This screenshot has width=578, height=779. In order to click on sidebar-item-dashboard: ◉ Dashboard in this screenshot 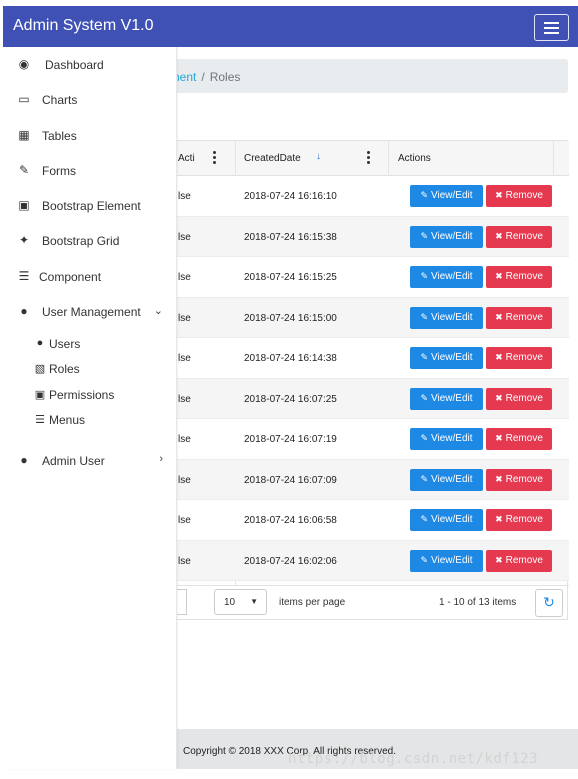, I will do `click(90, 64)`.